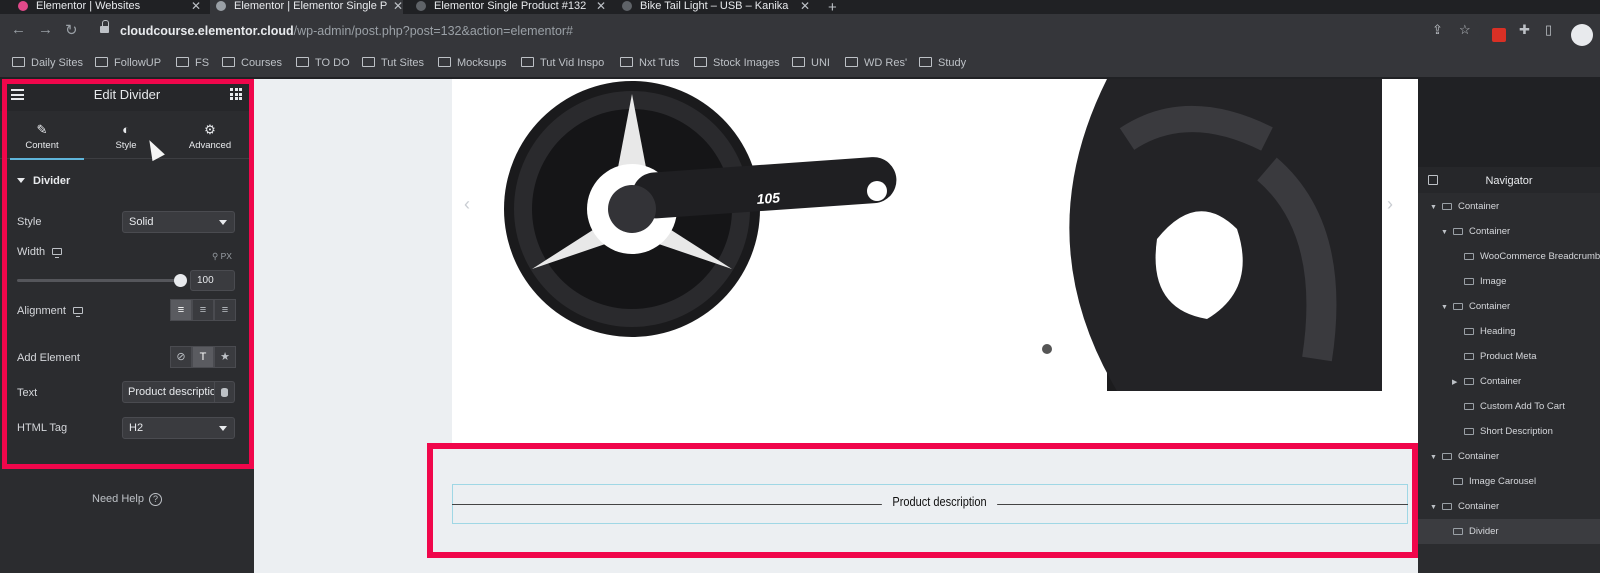 The image size is (1600, 573). Describe the element at coordinates (1582, 35) in the screenshot. I see `profile-avatar` at that location.